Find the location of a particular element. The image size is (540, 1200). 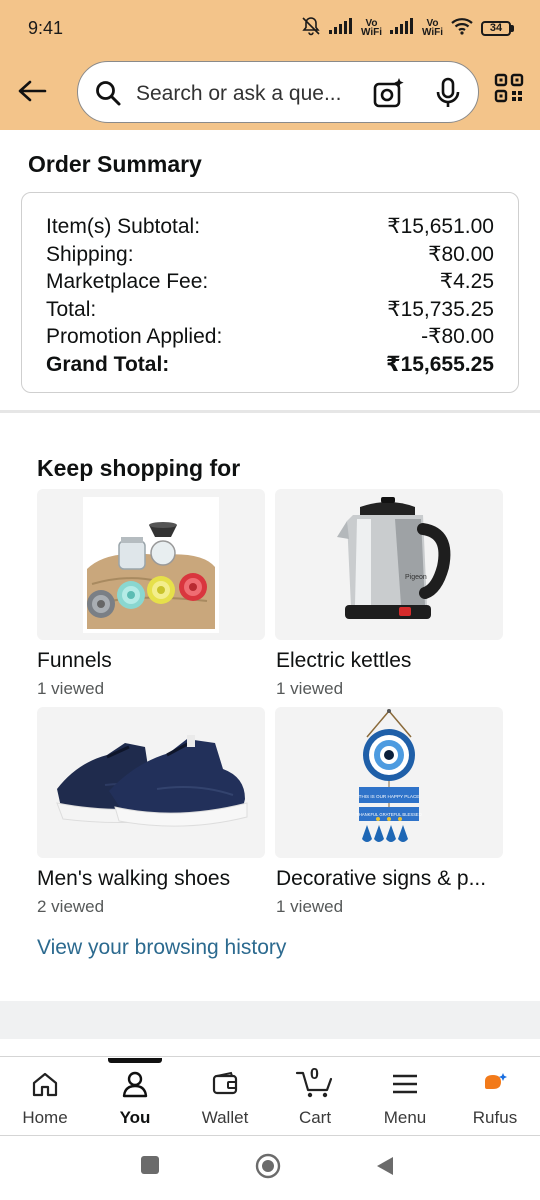

tile-label: Men's walking shoes is located at coordinates (153, 879).